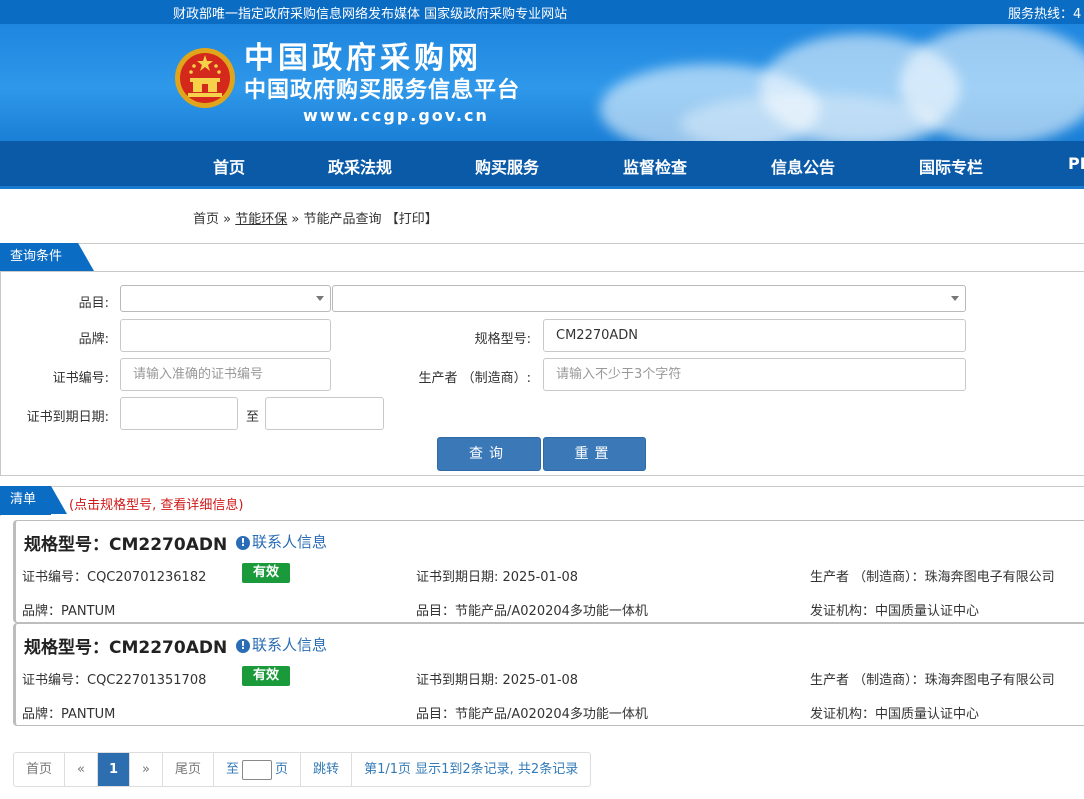 The image size is (1084, 799). I want to click on nav-item-supervision: 监督检查, so click(655, 166).